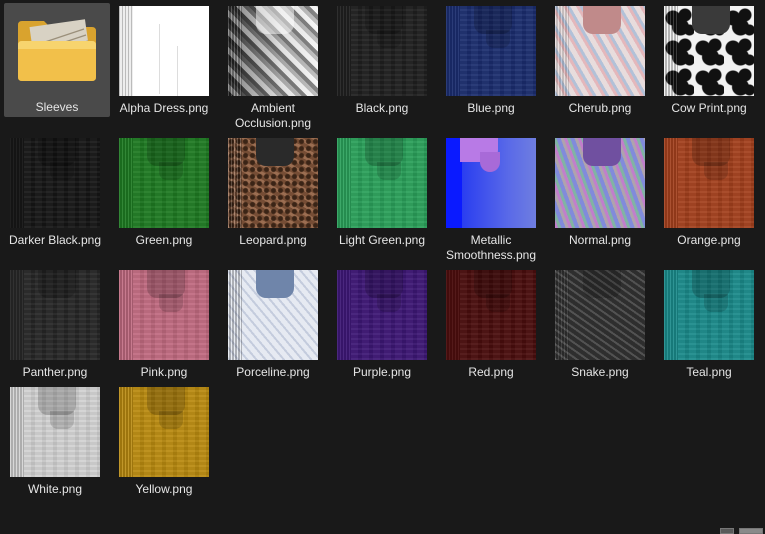  I want to click on file-name: Panther.png, so click(55, 372).